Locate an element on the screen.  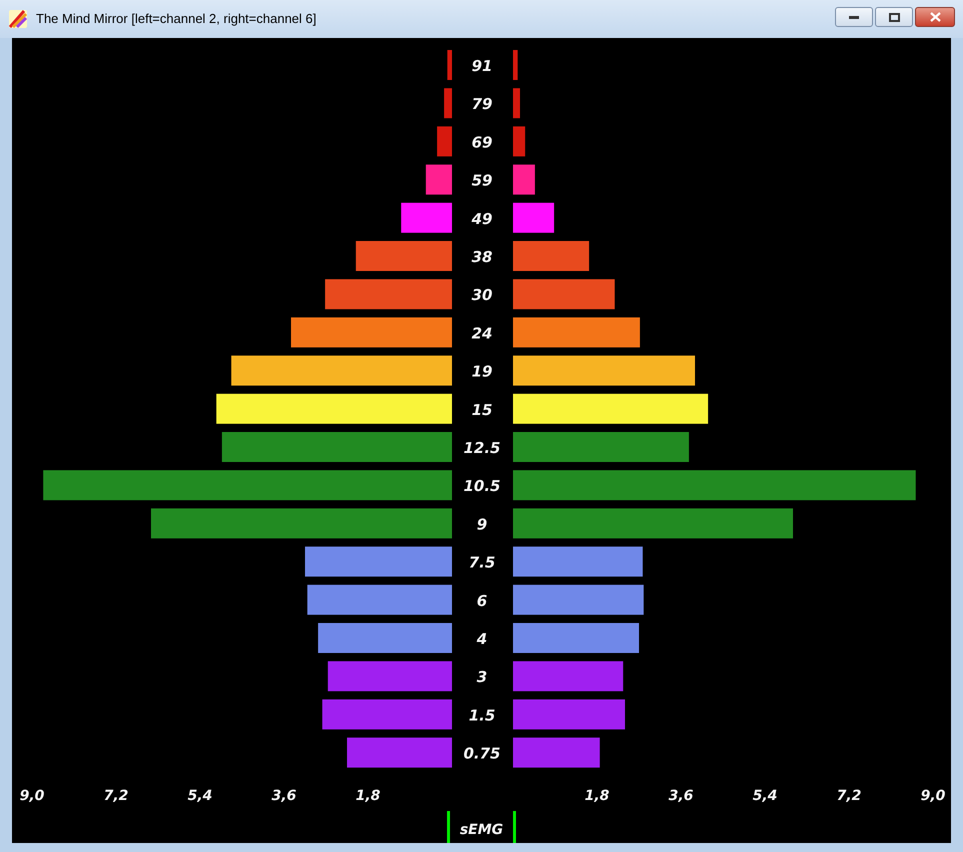
frequency-label: 7.5 is located at coordinates (482, 563).